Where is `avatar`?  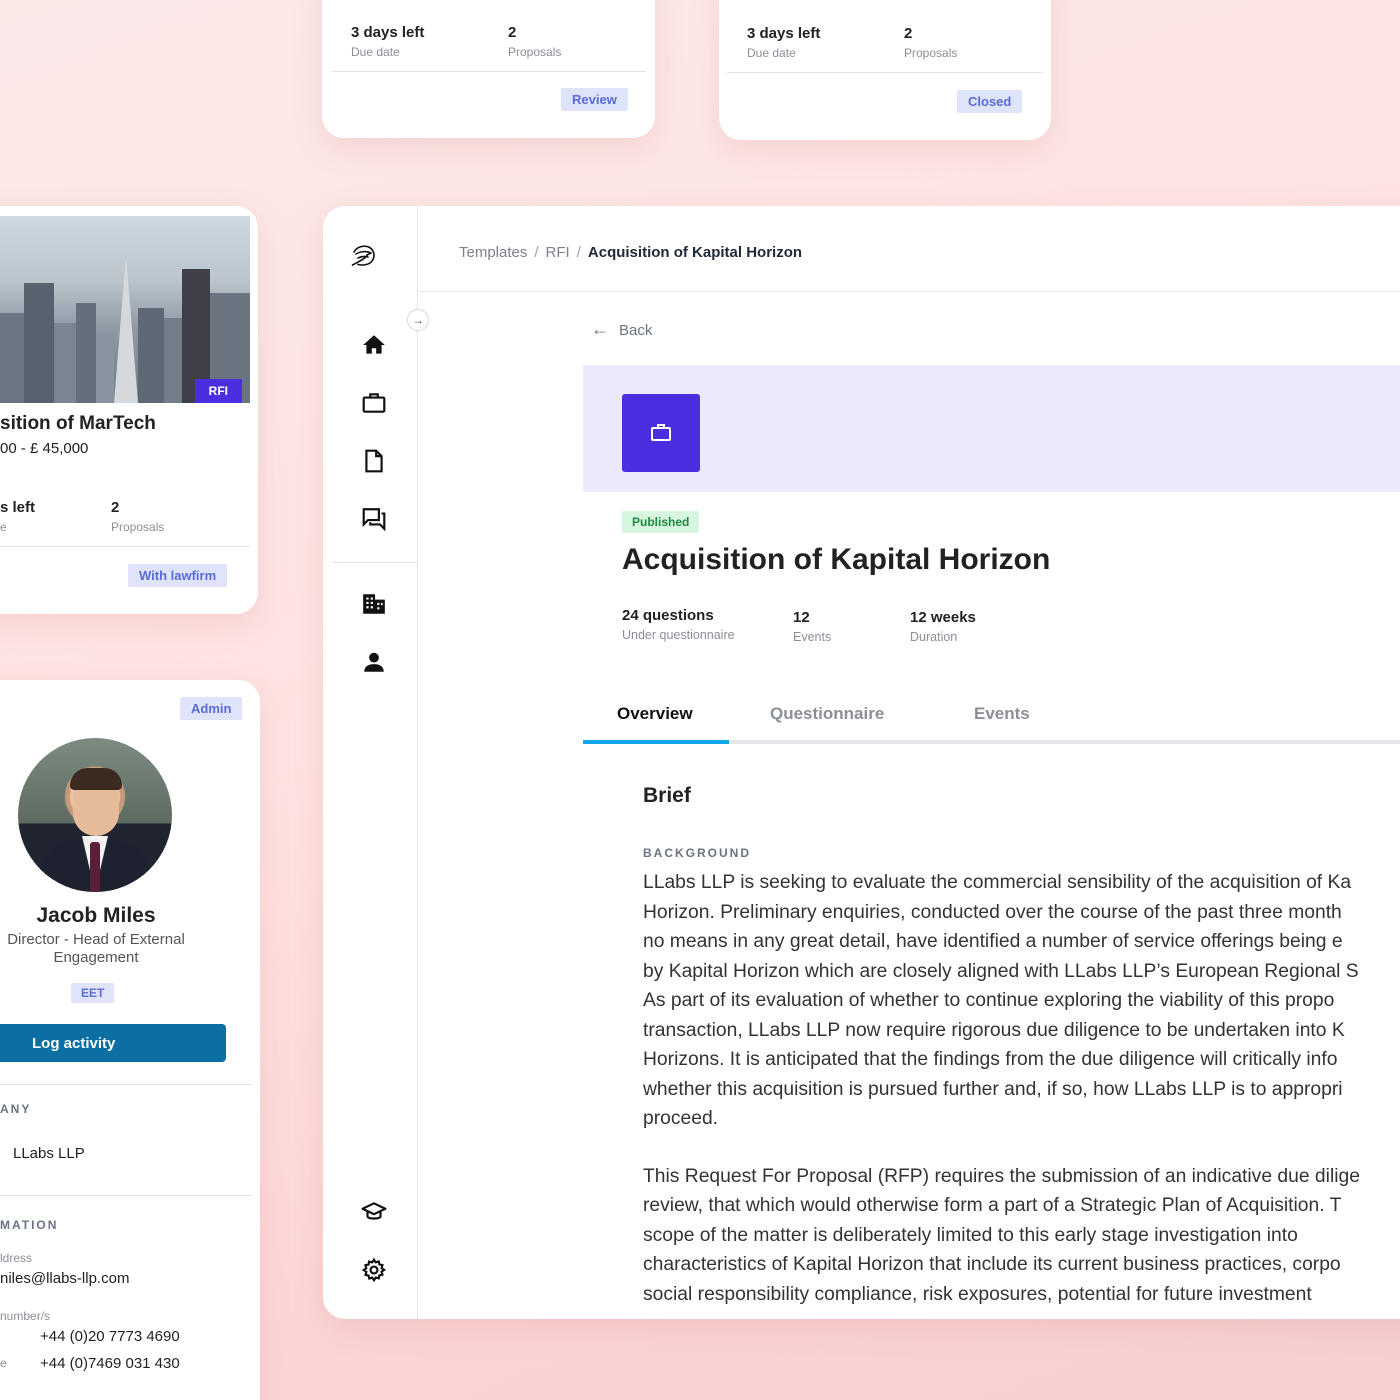 avatar is located at coordinates (95, 815).